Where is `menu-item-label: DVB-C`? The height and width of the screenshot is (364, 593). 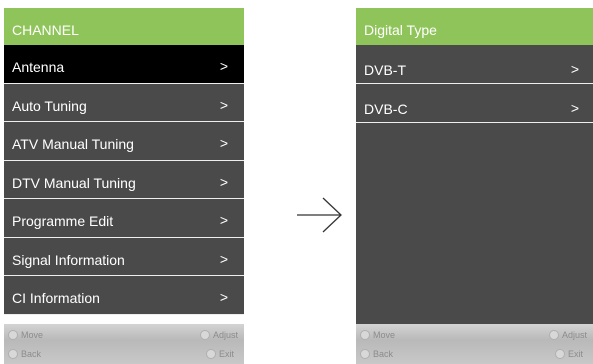
menu-item-label: DVB-C is located at coordinates (386, 109).